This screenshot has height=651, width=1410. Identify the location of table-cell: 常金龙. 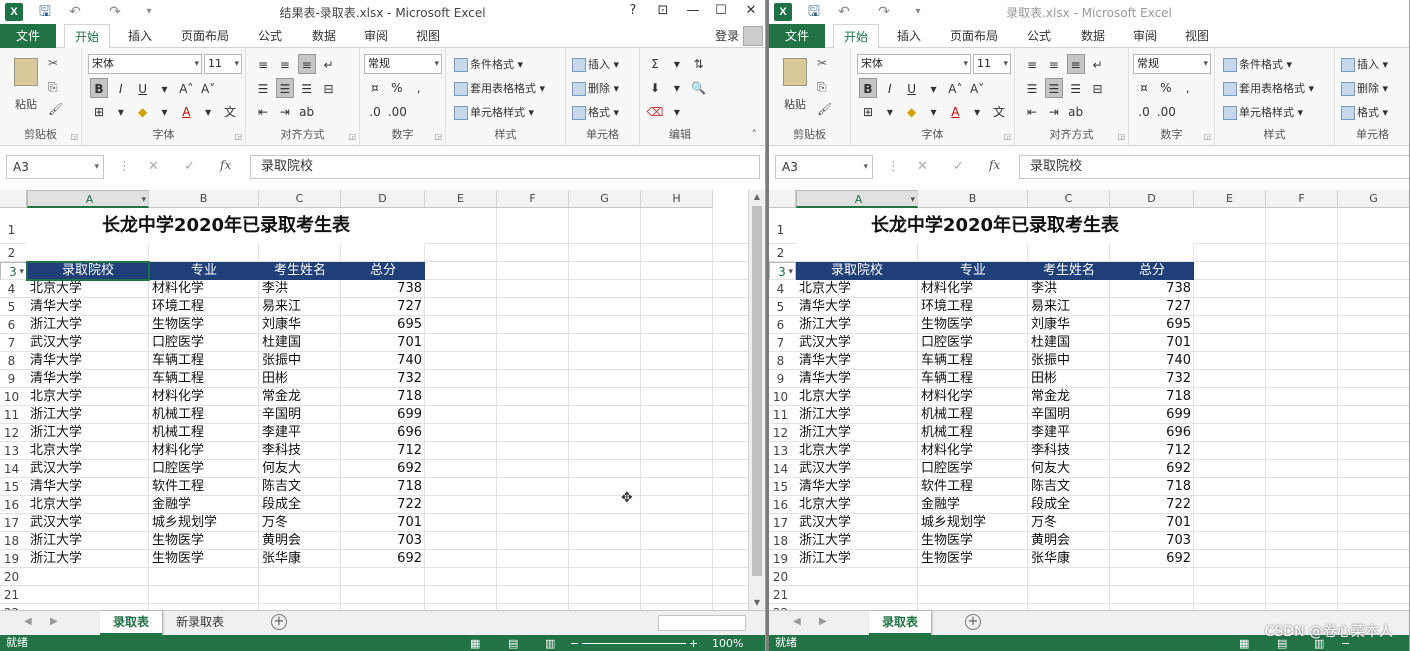
(300, 397).